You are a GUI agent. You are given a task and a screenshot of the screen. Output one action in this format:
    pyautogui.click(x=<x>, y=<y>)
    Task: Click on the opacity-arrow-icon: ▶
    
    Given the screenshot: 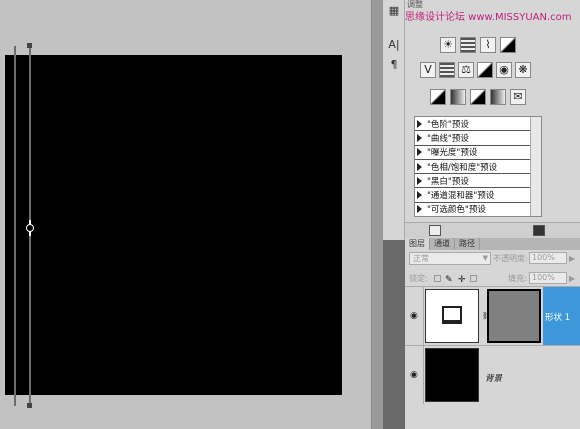 What is the action you would take?
    pyautogui.click(x=572, y=259)
    